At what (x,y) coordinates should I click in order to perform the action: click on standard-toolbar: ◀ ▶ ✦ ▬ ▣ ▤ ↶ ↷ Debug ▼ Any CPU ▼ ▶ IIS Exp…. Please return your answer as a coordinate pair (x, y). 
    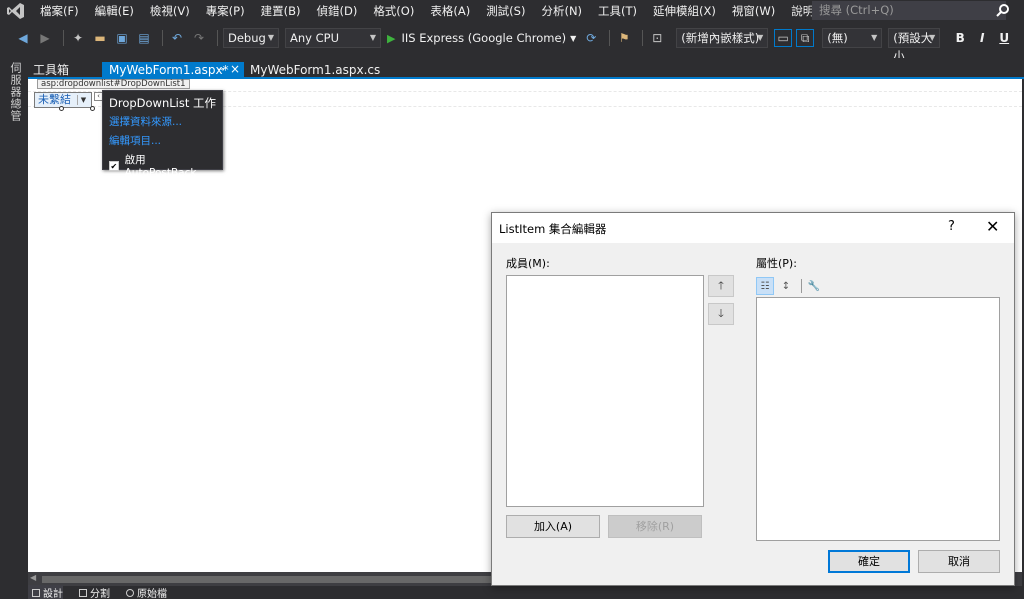
    Looking at the image, I should click on (512, 44).